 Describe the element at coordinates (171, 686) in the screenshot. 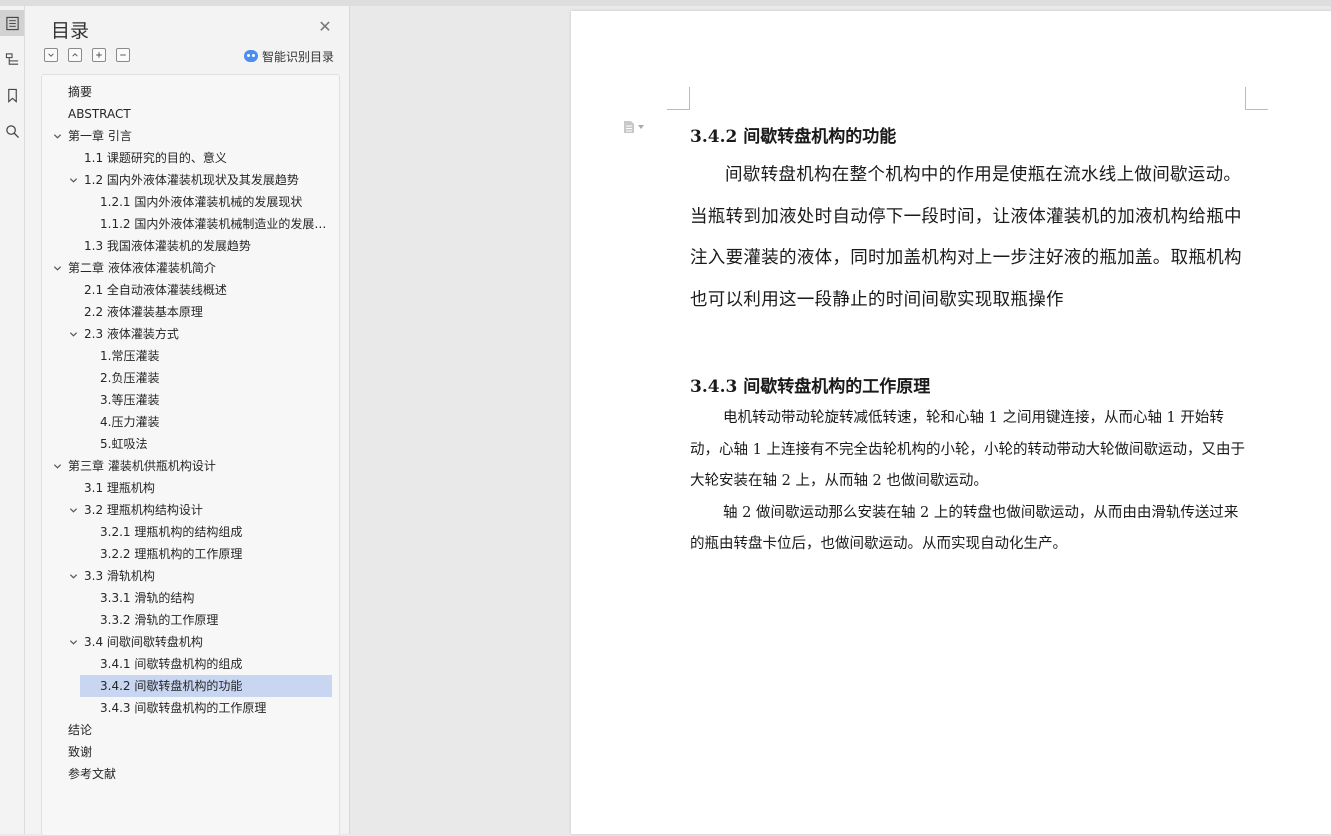

I see `toc-item-label: 3.4.2 间歇转盘机构的功能` at that location.